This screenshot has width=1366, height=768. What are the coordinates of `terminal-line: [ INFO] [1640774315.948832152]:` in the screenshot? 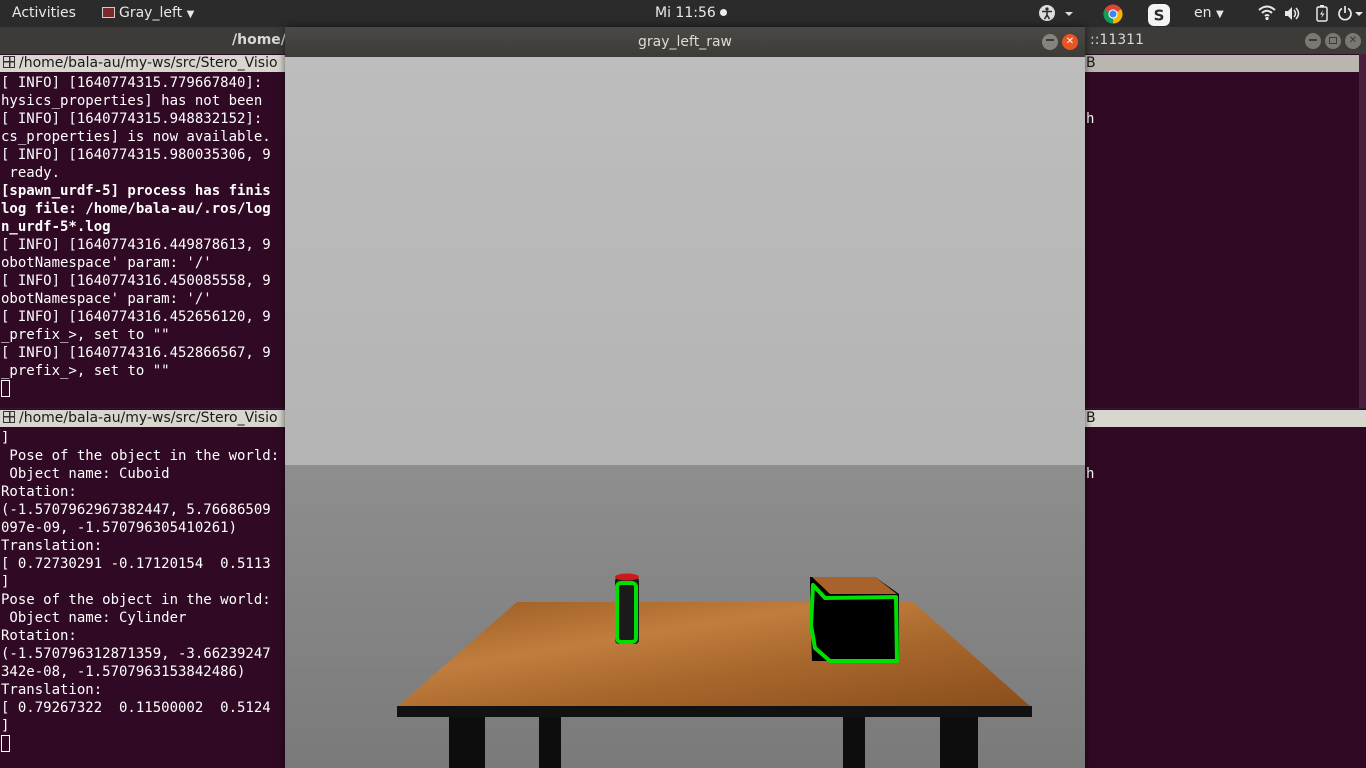 It's located at (132, 119).